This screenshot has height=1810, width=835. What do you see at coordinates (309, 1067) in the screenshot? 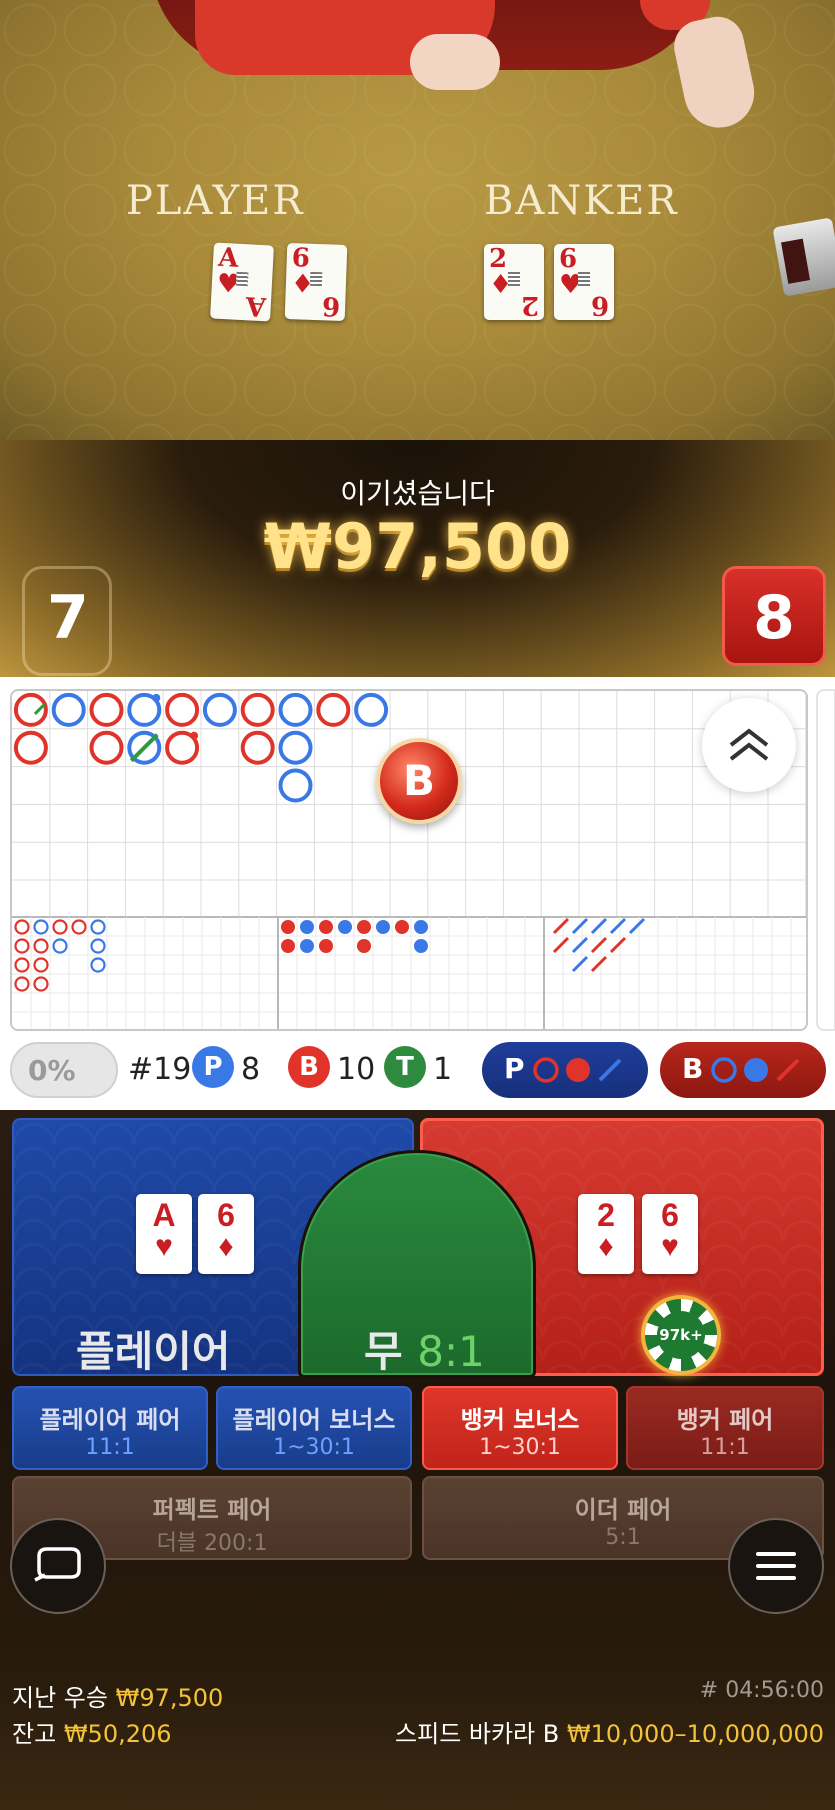
I see `banker-count-icon: B` at bounding box center [309, 1067].